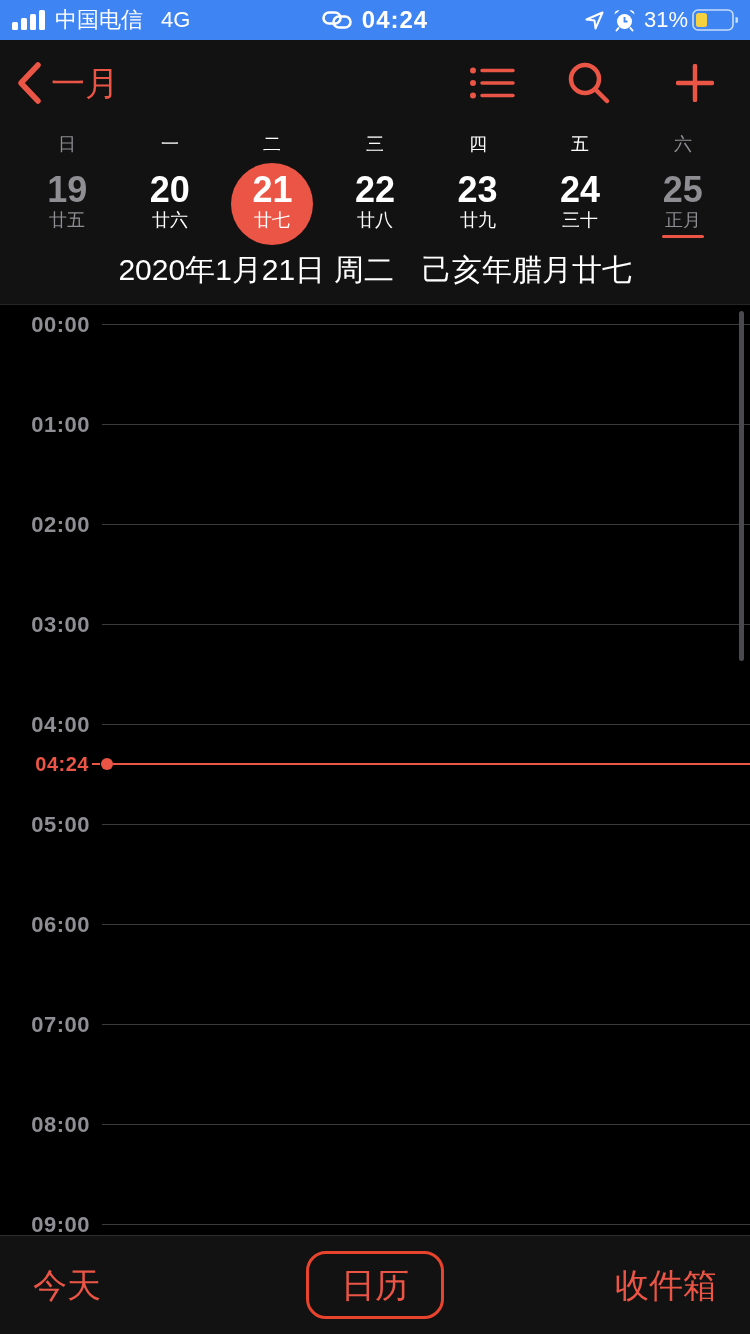 Image resolution: width=750 pixels, height=1334 pixels. I want to click on search-icon, so click(589, 83).